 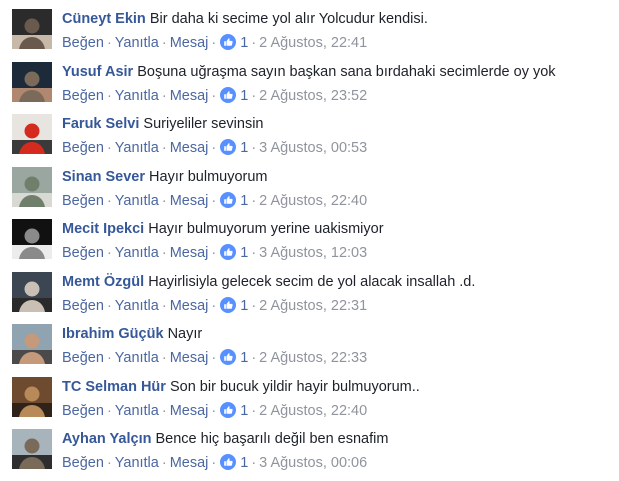 What do you see at coordinates (313, 358) in the screenshot?
I see `comment-timestamp: 2 Ağustos, 22:33` at bounding box center [313, 358].